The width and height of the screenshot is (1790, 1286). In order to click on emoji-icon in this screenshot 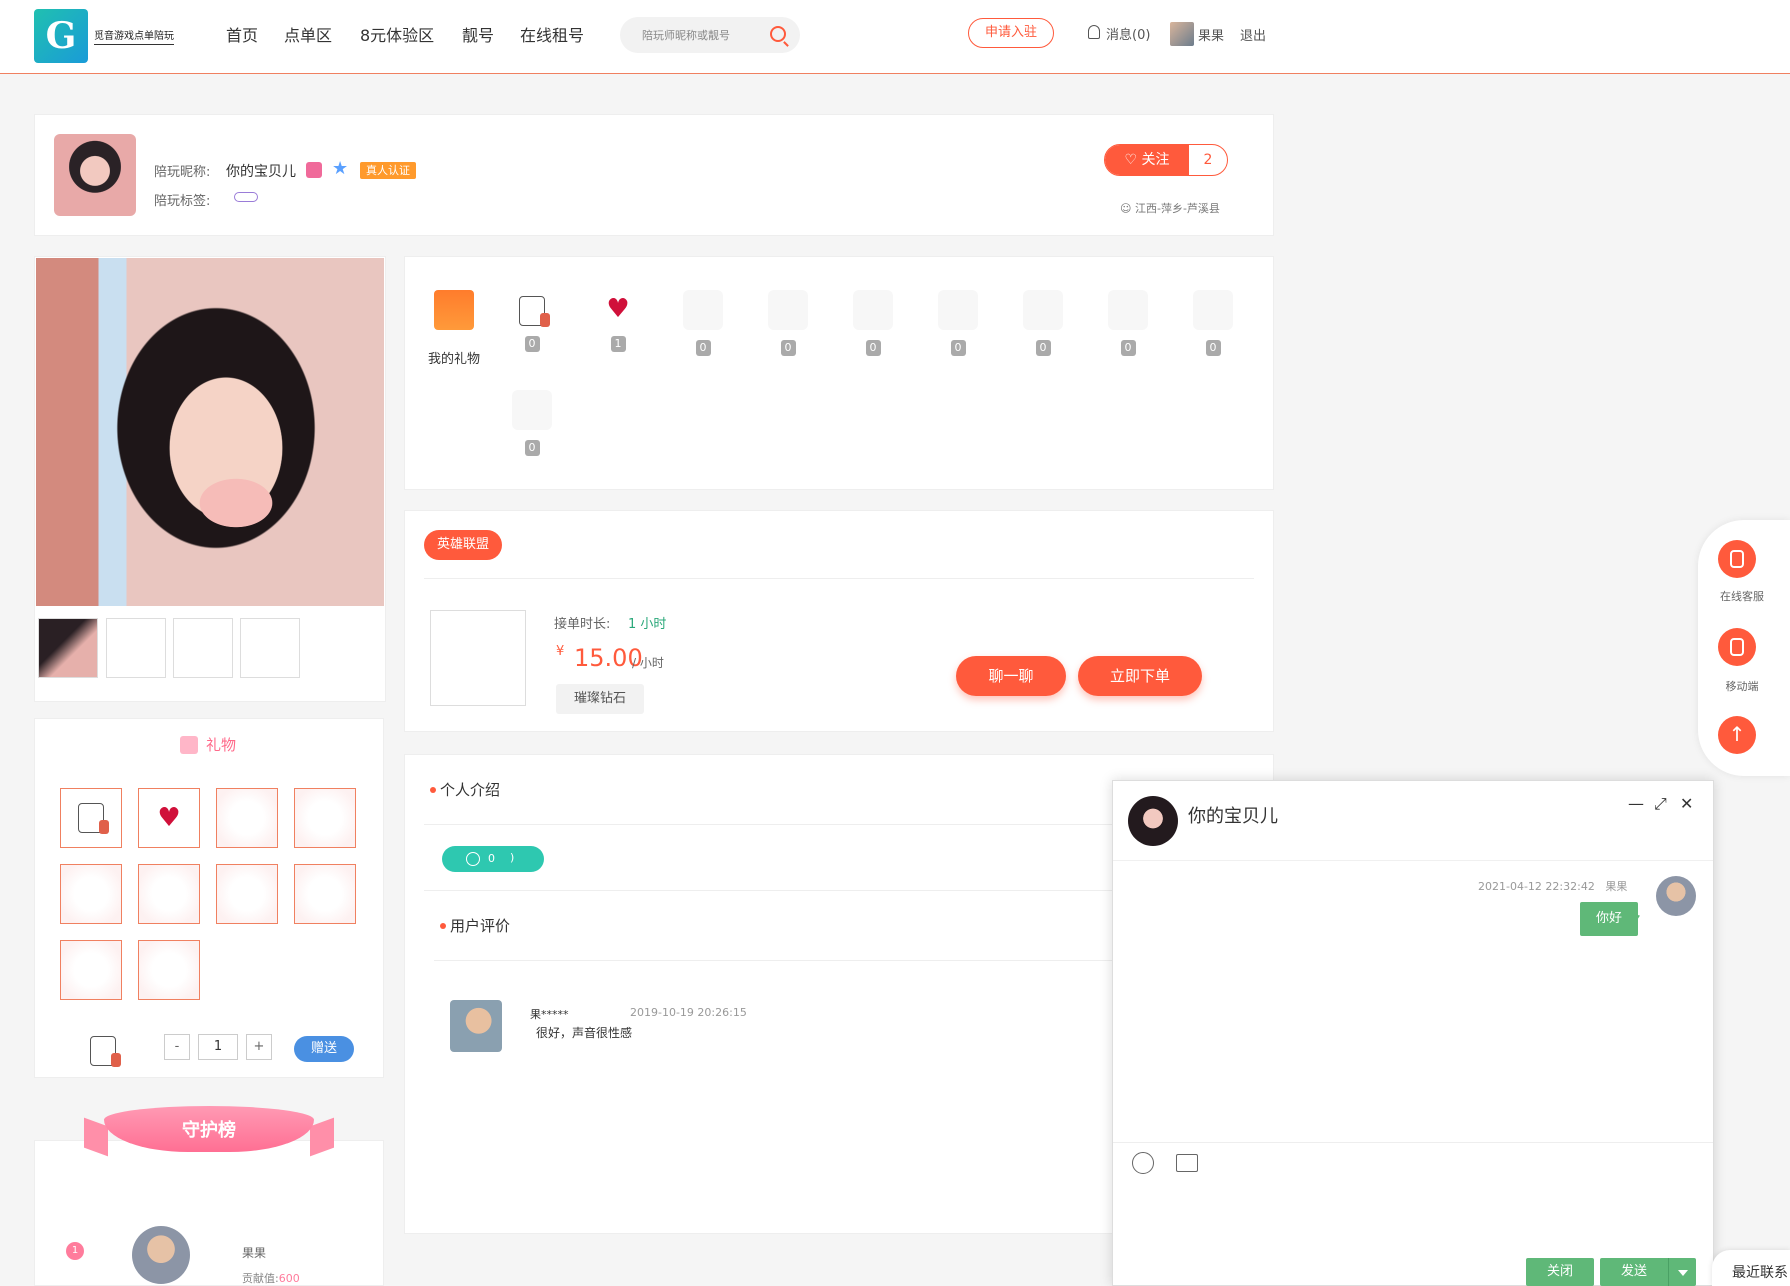, I will do `click(1143, 1163)`.